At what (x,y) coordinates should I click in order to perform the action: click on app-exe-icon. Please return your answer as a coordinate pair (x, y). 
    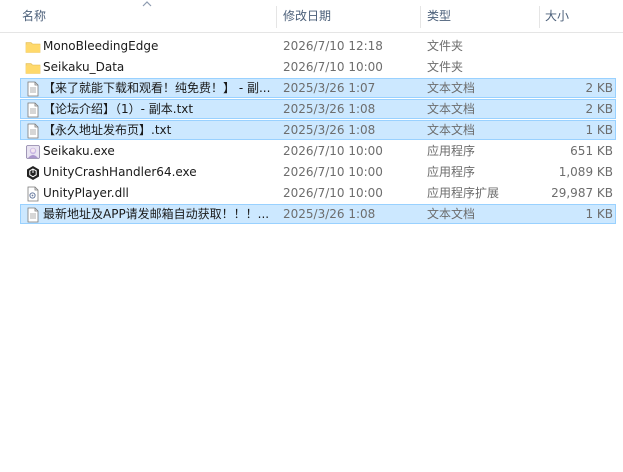
    Looking at the image, I should click on (33, 152).